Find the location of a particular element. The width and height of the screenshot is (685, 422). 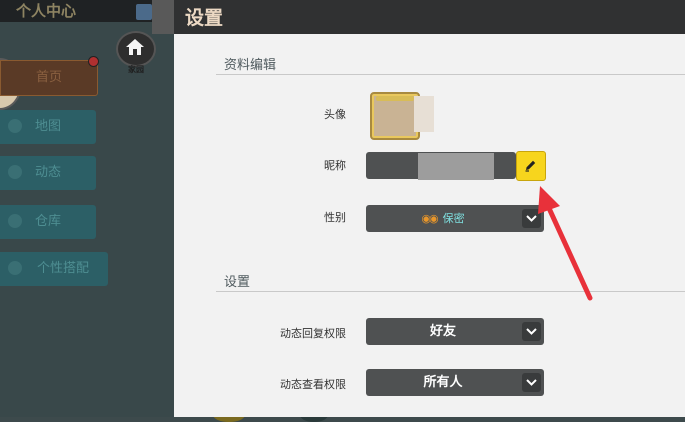

menu-item-feed: 动态 is located at coordinates (48, 173).